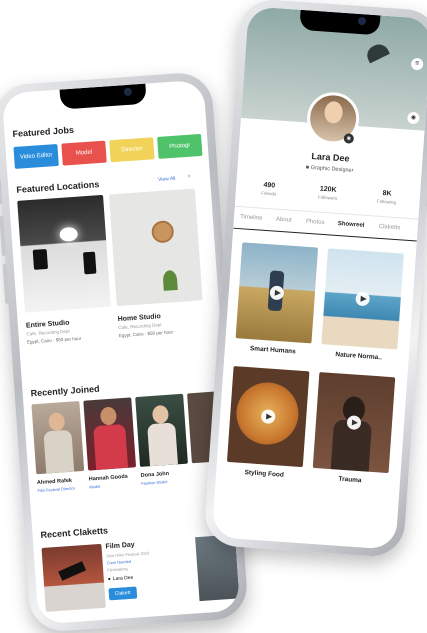 The image size is (427, 633). I want to click on chip-director: Director, so click(132, 150).